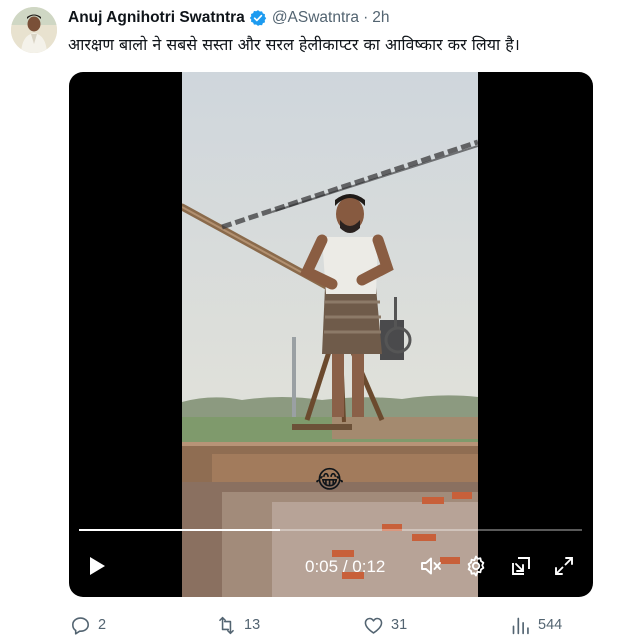 Image resolution: width=627 pixels, height=642 pixels. I want to click on repost-count: 13, so click(252, 625).